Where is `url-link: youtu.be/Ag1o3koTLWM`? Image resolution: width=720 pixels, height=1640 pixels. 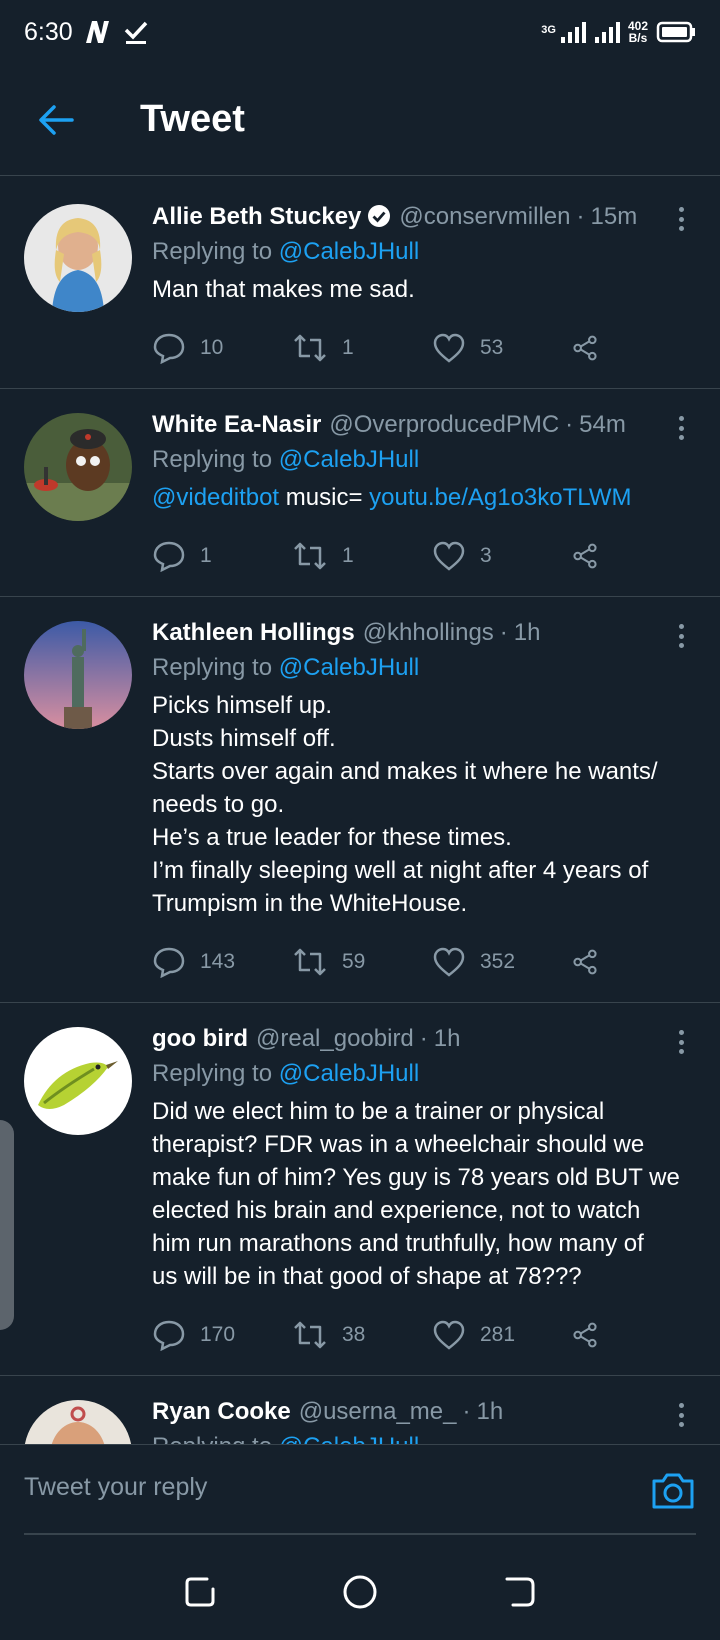 url-link: youtu.be/Ag1o3koTLWM is located at coordinates (500, 497).